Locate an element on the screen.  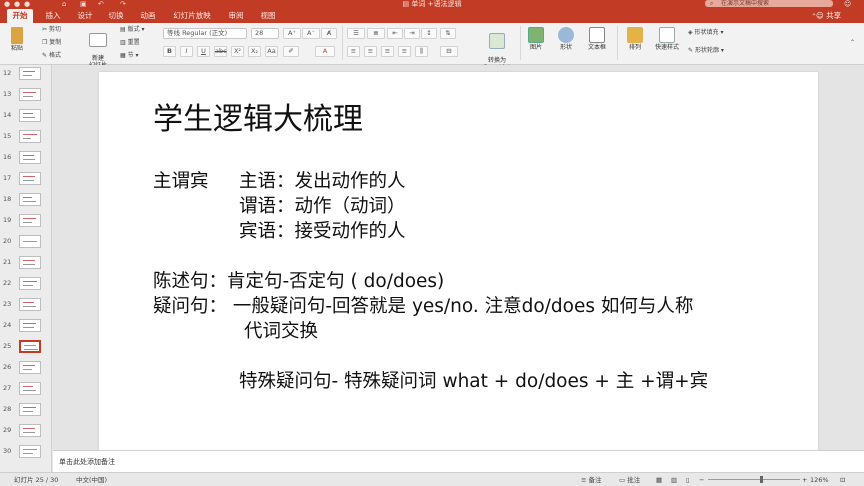
normal-view-icon: ▦ is located at coordinates (659, 480).